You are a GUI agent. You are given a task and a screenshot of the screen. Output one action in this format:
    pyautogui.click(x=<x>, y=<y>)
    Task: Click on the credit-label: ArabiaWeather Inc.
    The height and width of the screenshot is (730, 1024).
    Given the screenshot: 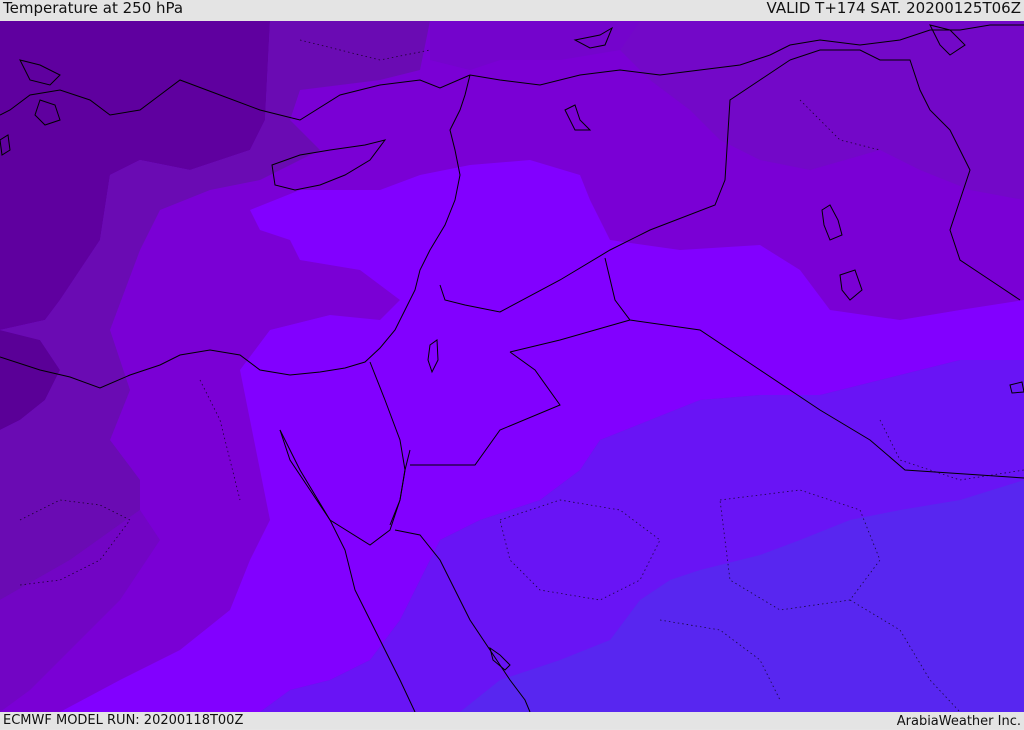 What is the action you would take?
    pyautogui.click(x=958, y=721)
    